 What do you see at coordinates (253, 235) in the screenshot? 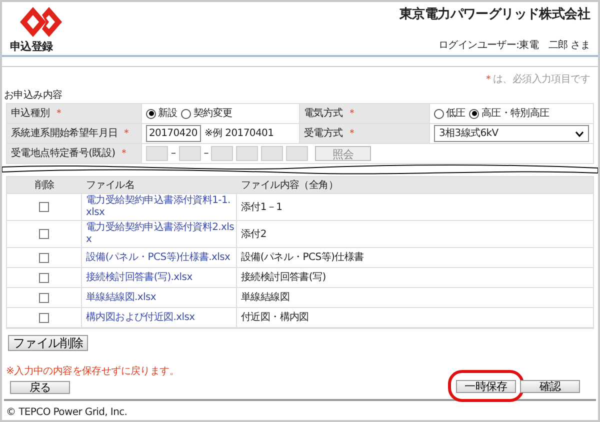
I see `file-content-cell-text: 添付2` at bounding box center [253, 235].